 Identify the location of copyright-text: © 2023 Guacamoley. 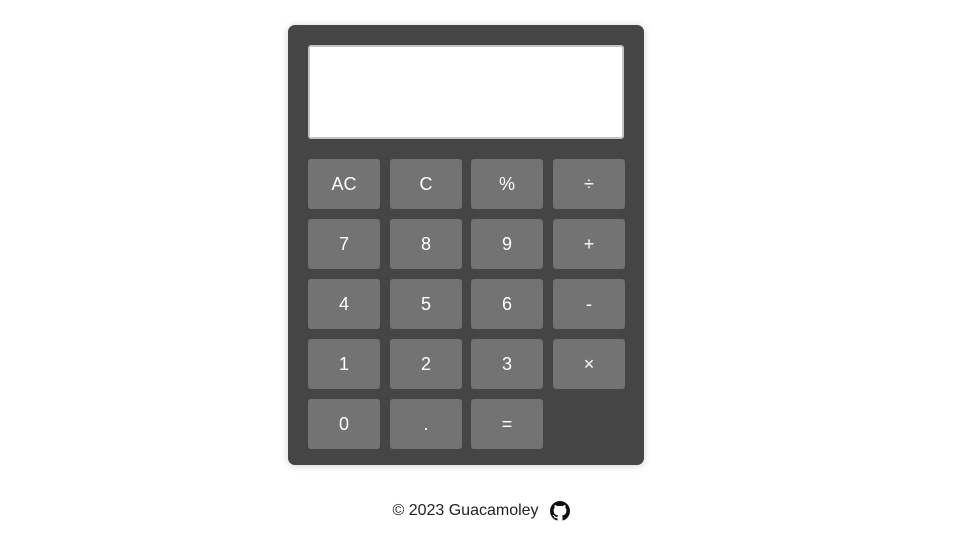
(465, 510).